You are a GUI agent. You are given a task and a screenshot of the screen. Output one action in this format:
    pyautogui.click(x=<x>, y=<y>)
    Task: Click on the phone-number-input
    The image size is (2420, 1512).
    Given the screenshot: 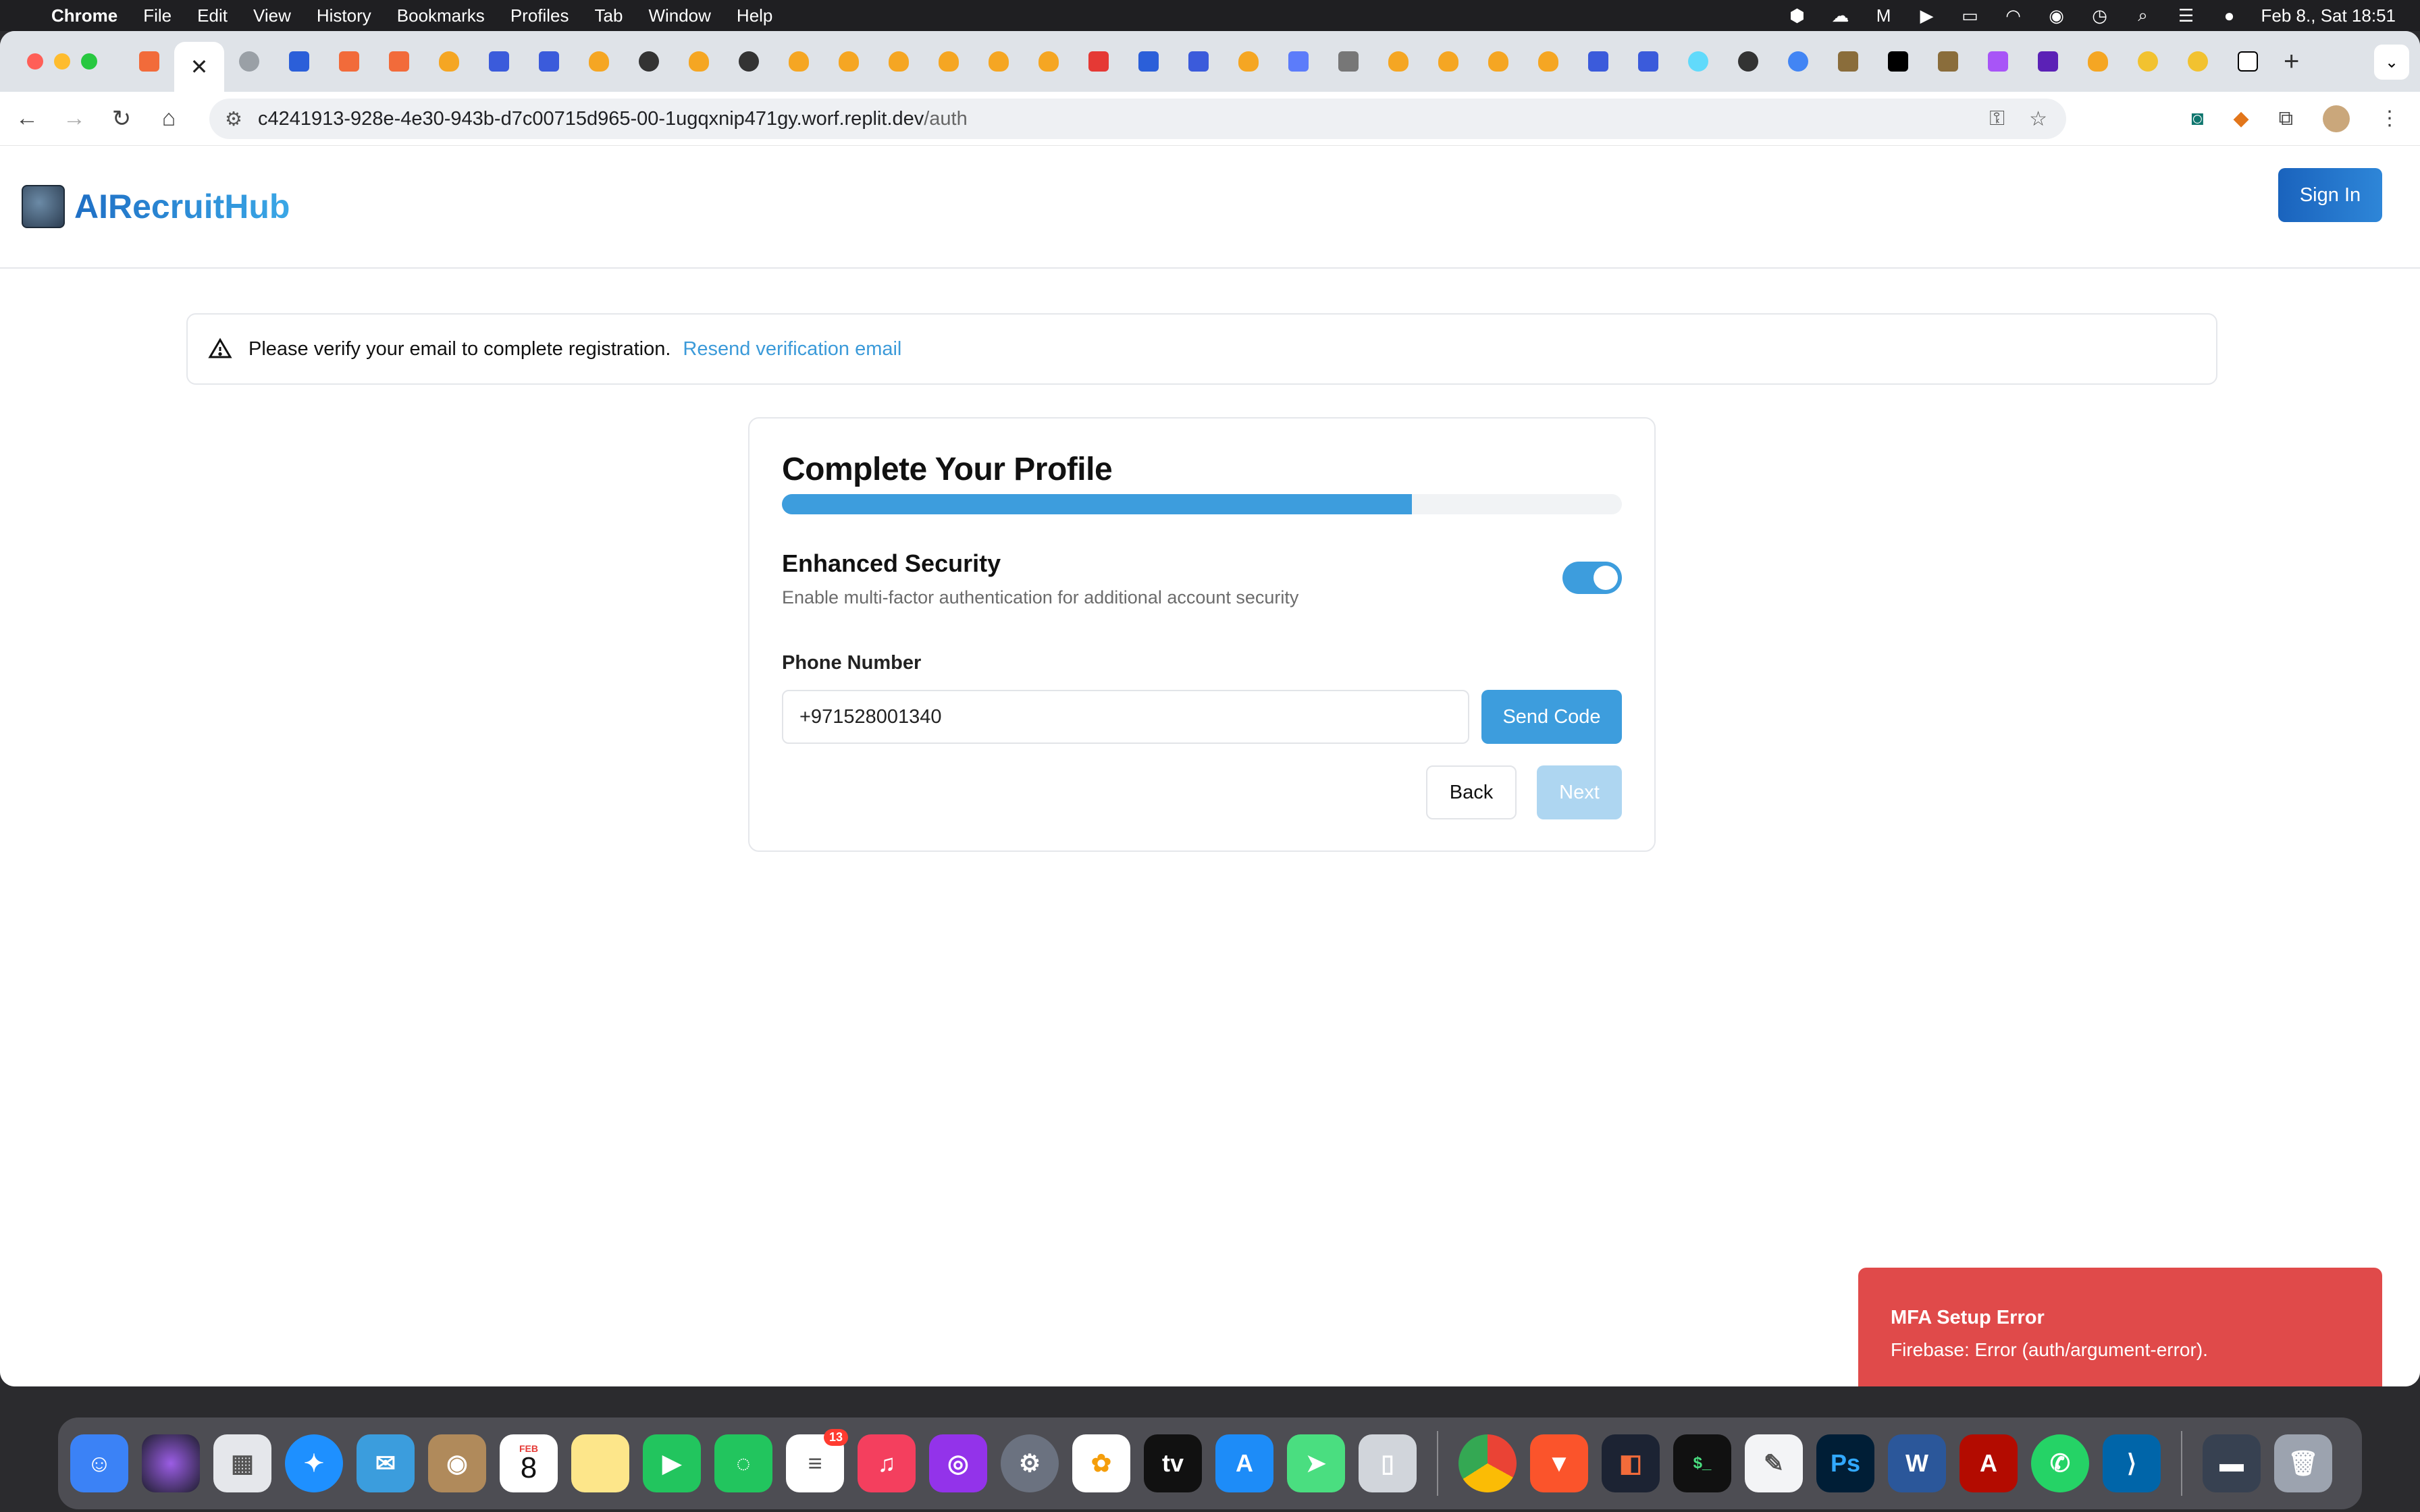 What is the action you would take?
    pyautogui.click(x=1125, y=717)
    